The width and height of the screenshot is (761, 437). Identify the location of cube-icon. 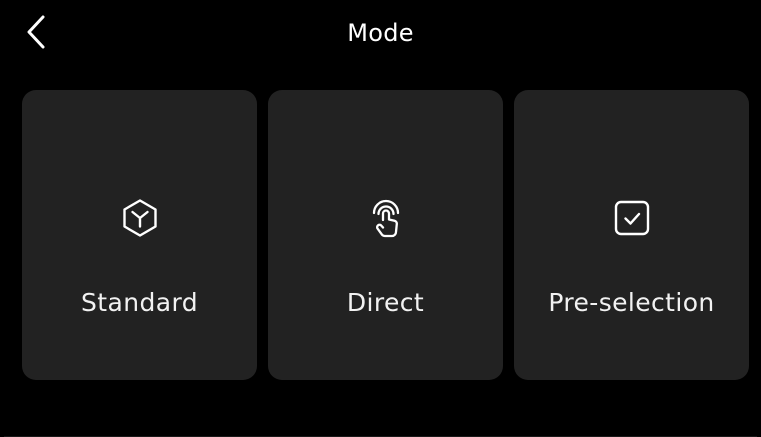
(140, 218).